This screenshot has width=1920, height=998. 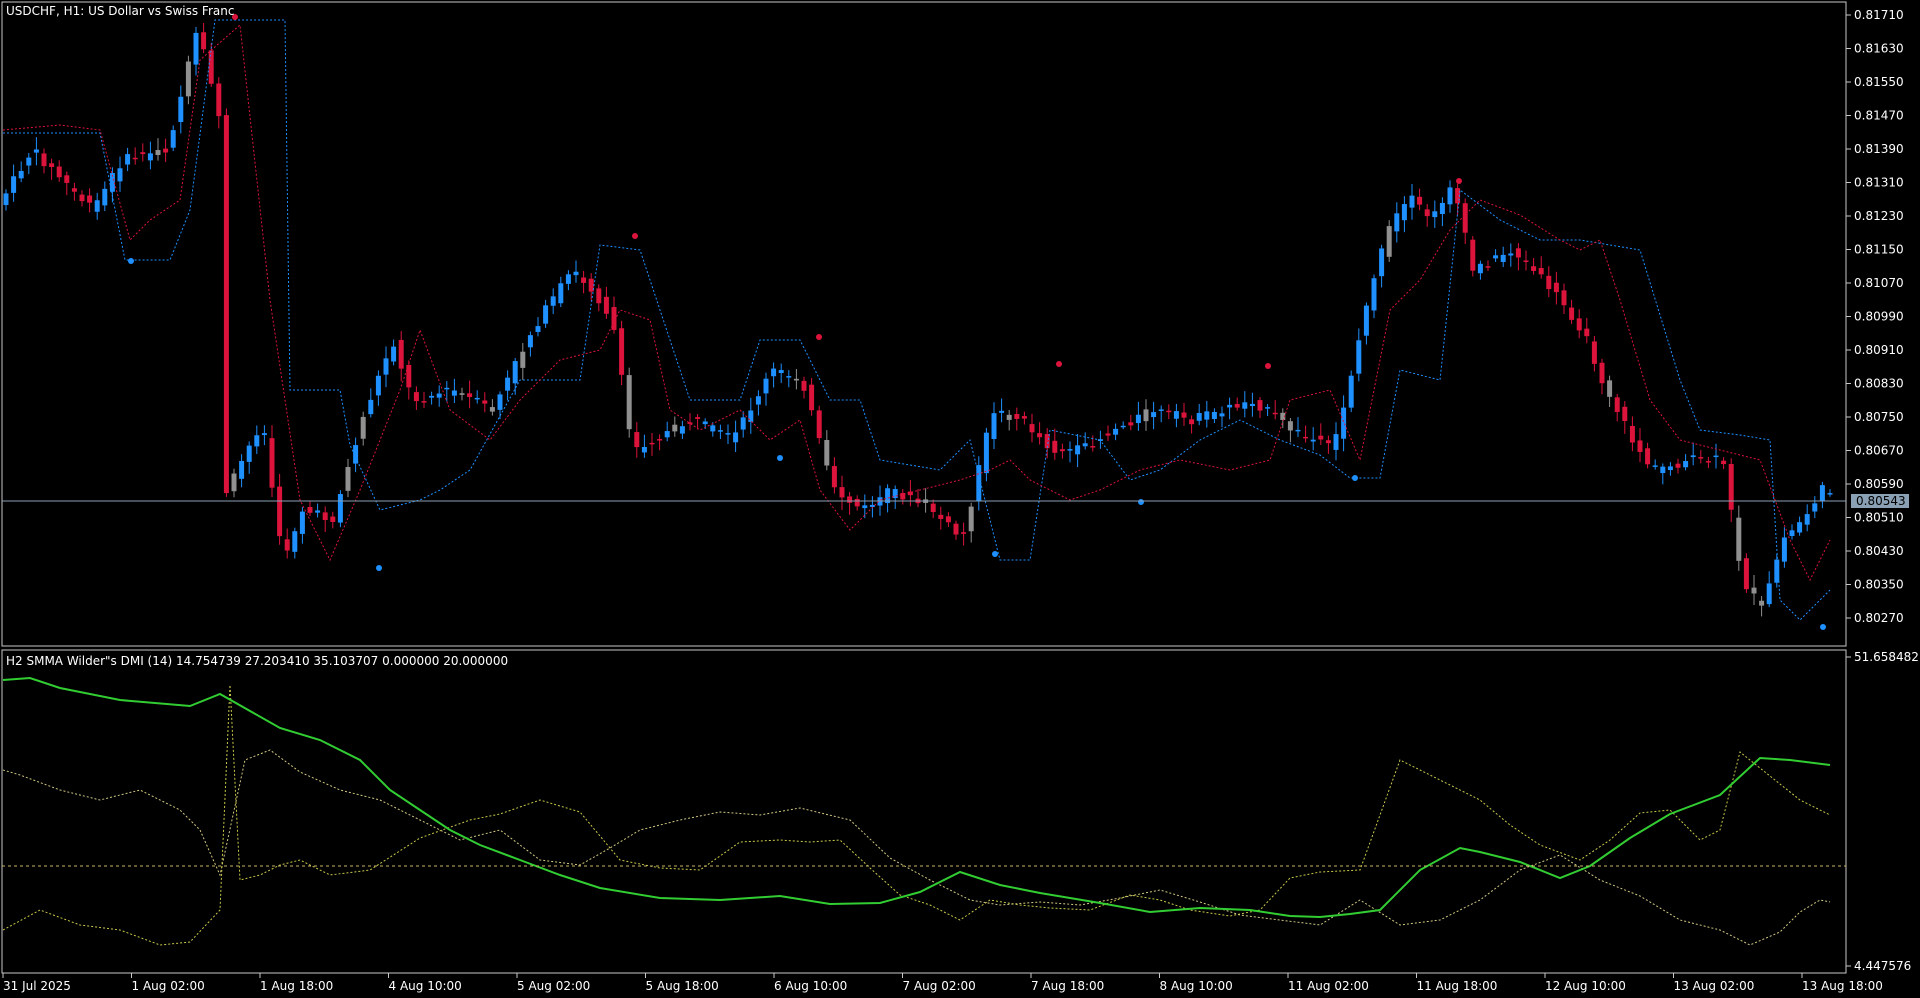 I want to click on price-tick-label: 0.80990, so click(x=1879, y=317).